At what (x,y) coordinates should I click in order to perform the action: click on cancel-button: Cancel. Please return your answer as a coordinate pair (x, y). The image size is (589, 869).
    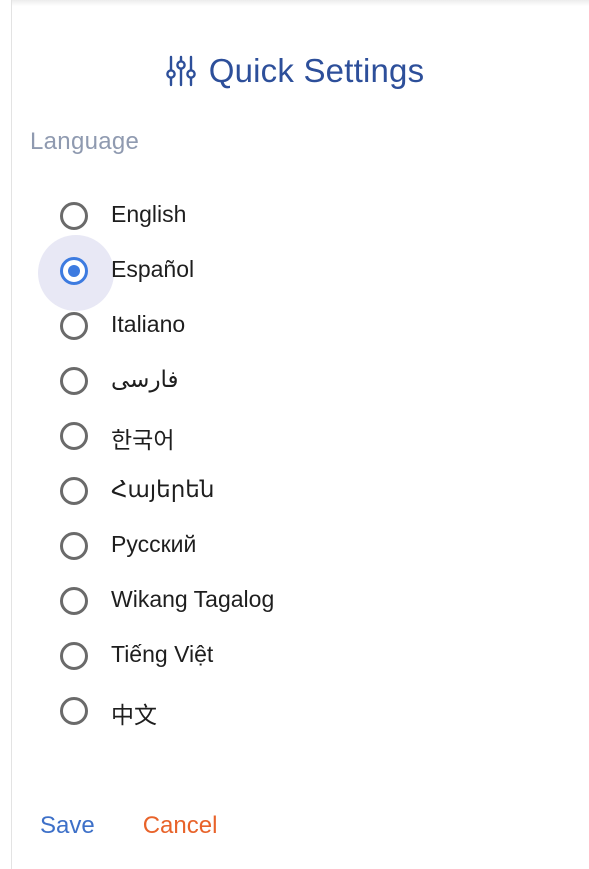
    Looking at the image, I should click on (180, 826).